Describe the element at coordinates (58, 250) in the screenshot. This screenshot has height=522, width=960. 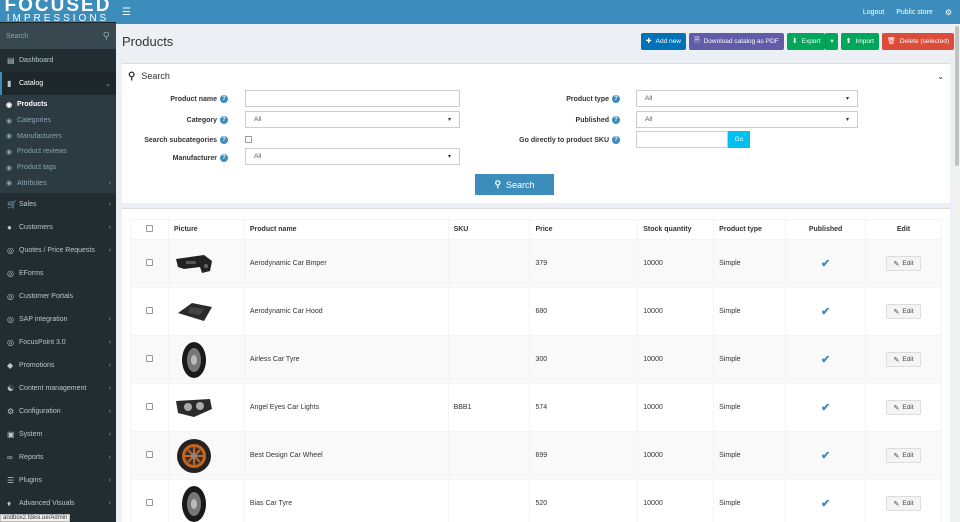
I see `sidebar-item-quotes-price-requests: ◎ Quotes / Price Requests ‹` at that location.